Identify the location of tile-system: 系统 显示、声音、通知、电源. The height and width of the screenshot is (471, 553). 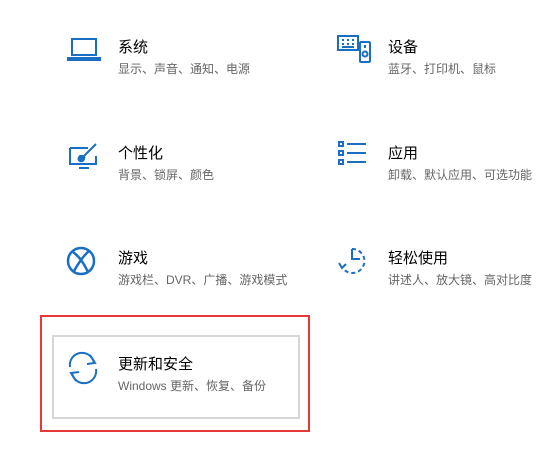
(176, 64).